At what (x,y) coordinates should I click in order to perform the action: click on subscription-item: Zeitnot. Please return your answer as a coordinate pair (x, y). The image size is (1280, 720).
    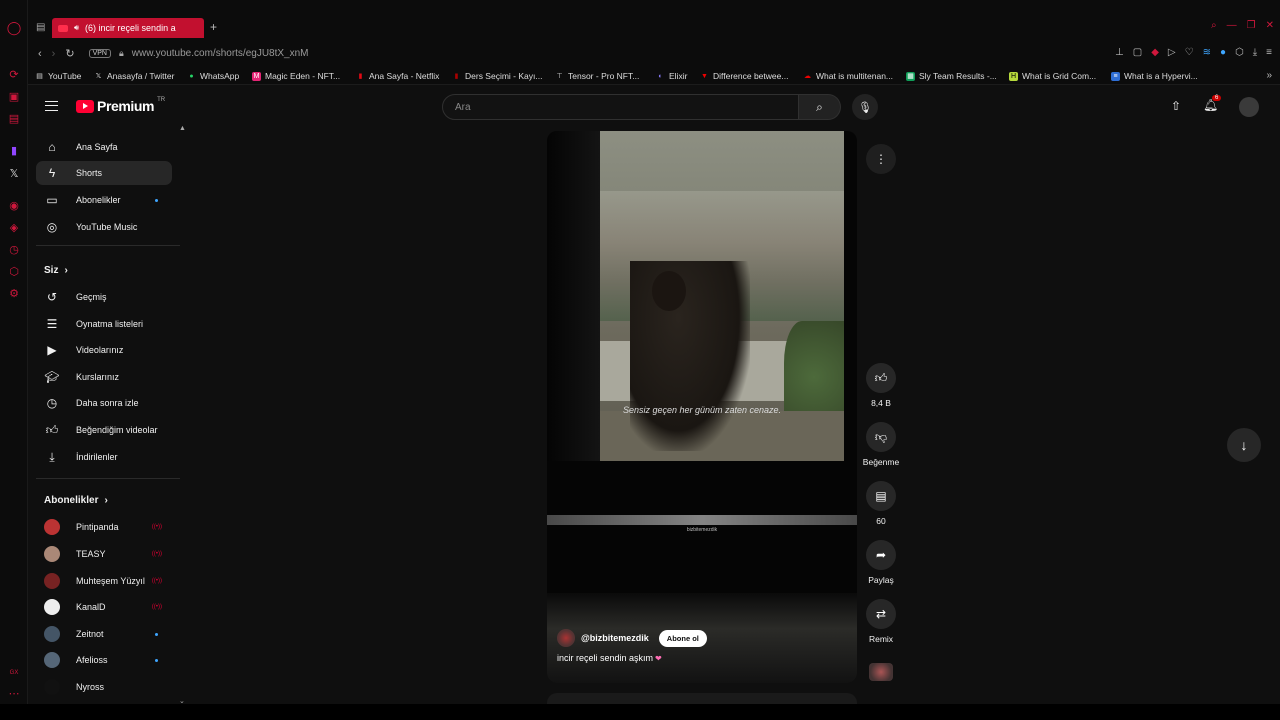
    Looking at the image, I should click on (104, 634).